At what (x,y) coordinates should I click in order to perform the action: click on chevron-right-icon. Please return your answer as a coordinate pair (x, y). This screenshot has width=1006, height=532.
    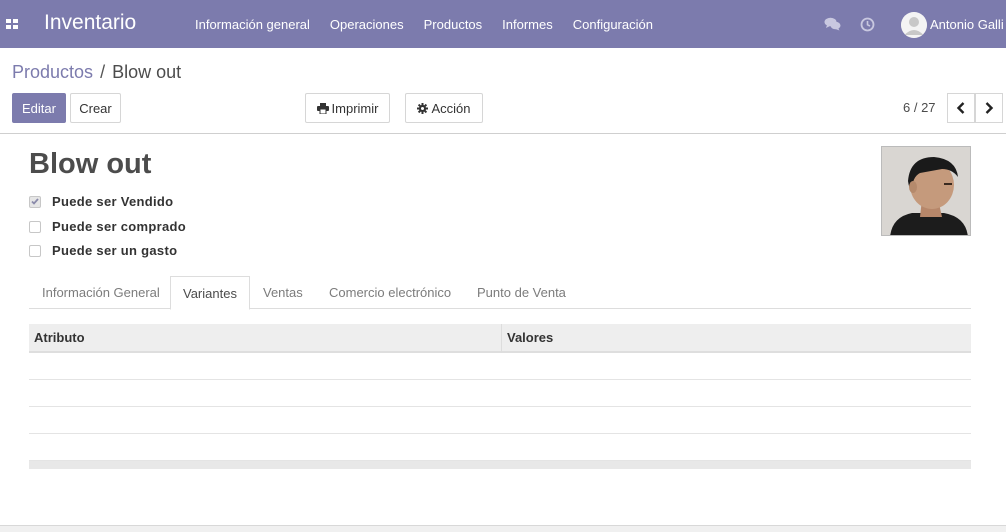
    Looking at the image, I should click on (989, 108).